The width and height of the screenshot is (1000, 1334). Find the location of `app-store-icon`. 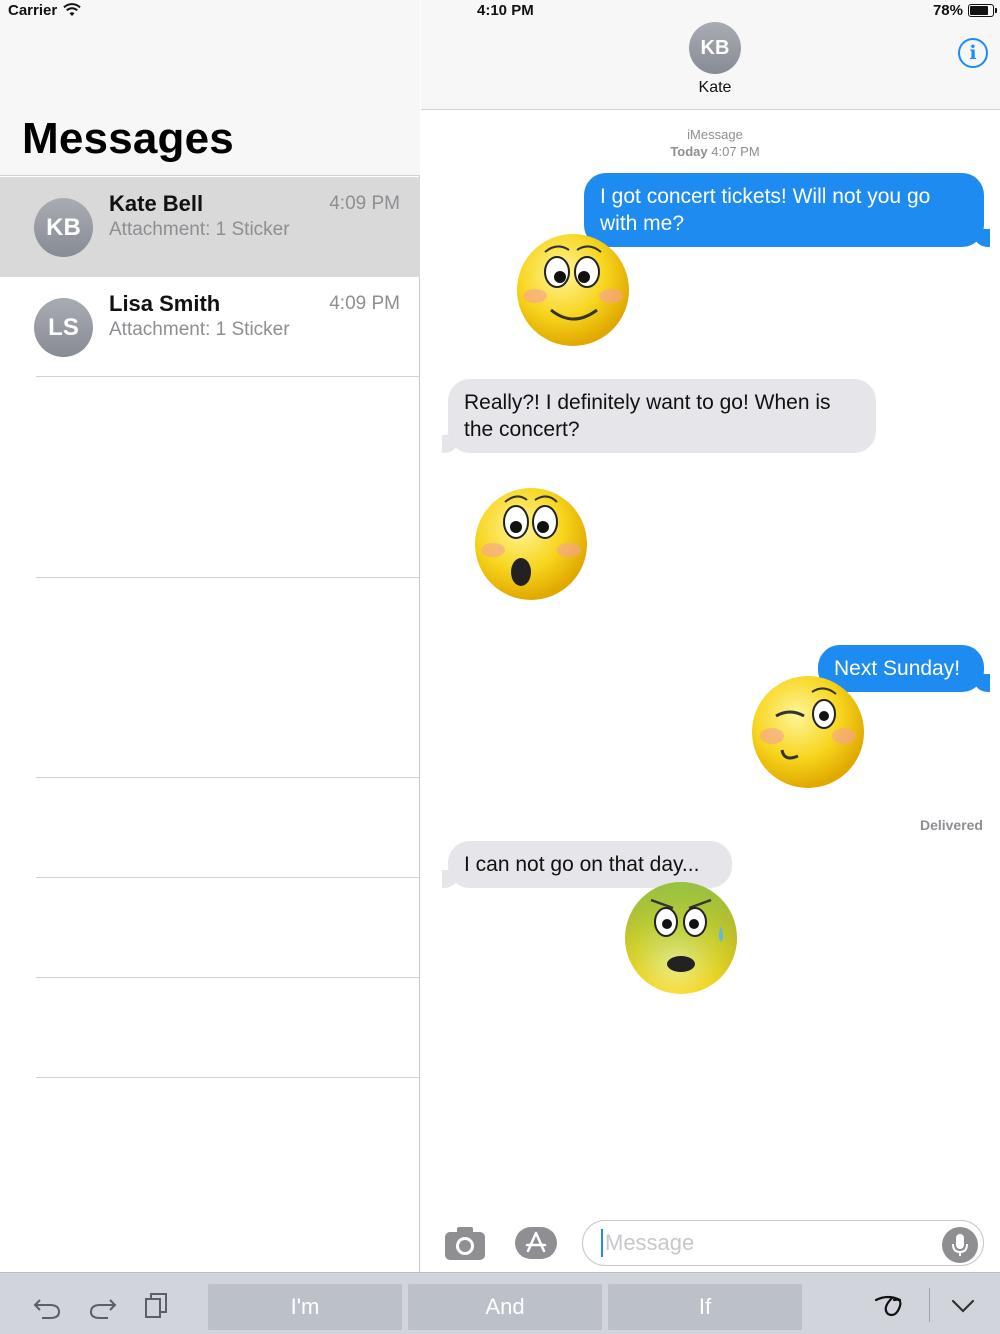

app-store-icon is located at coordinates (536, 1243).